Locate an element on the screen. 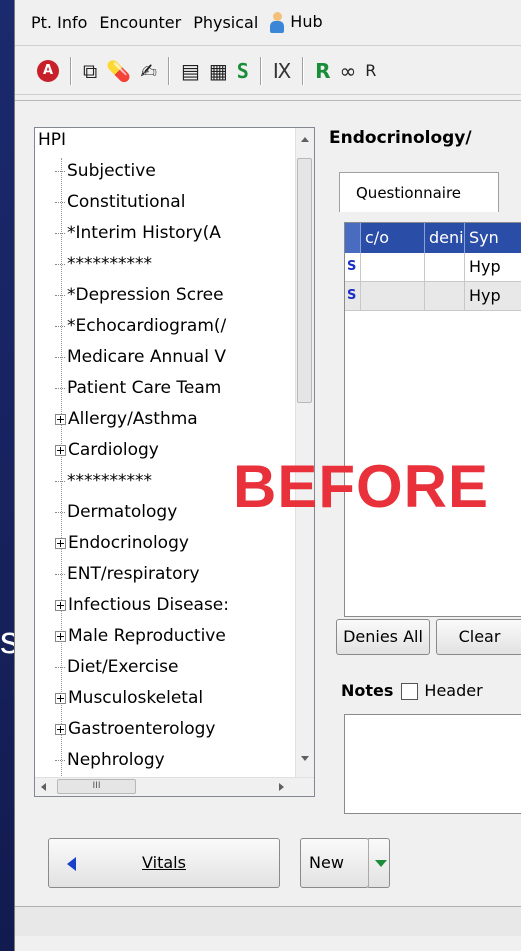 This screenshot has width=521, height=951. status-bar is located at coordinates (268, 922).